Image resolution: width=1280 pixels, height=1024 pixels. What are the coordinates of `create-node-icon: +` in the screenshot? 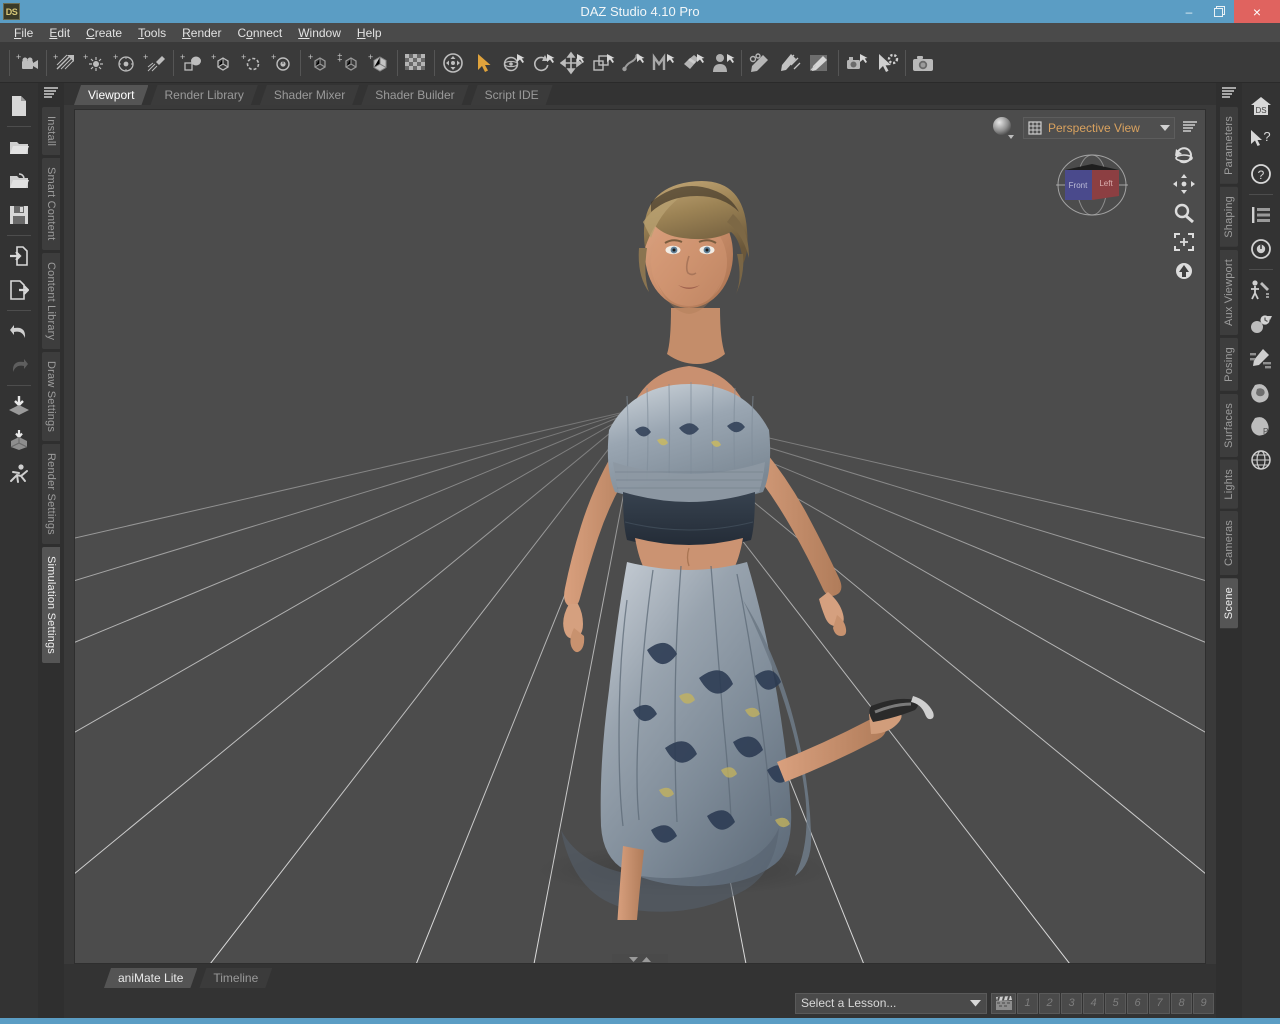 It's located at (222, 63).